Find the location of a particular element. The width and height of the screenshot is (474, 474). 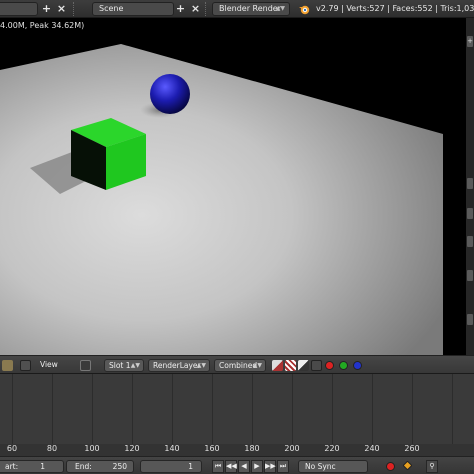

render-pass-label: Combined is located at coordinates (238, 365).